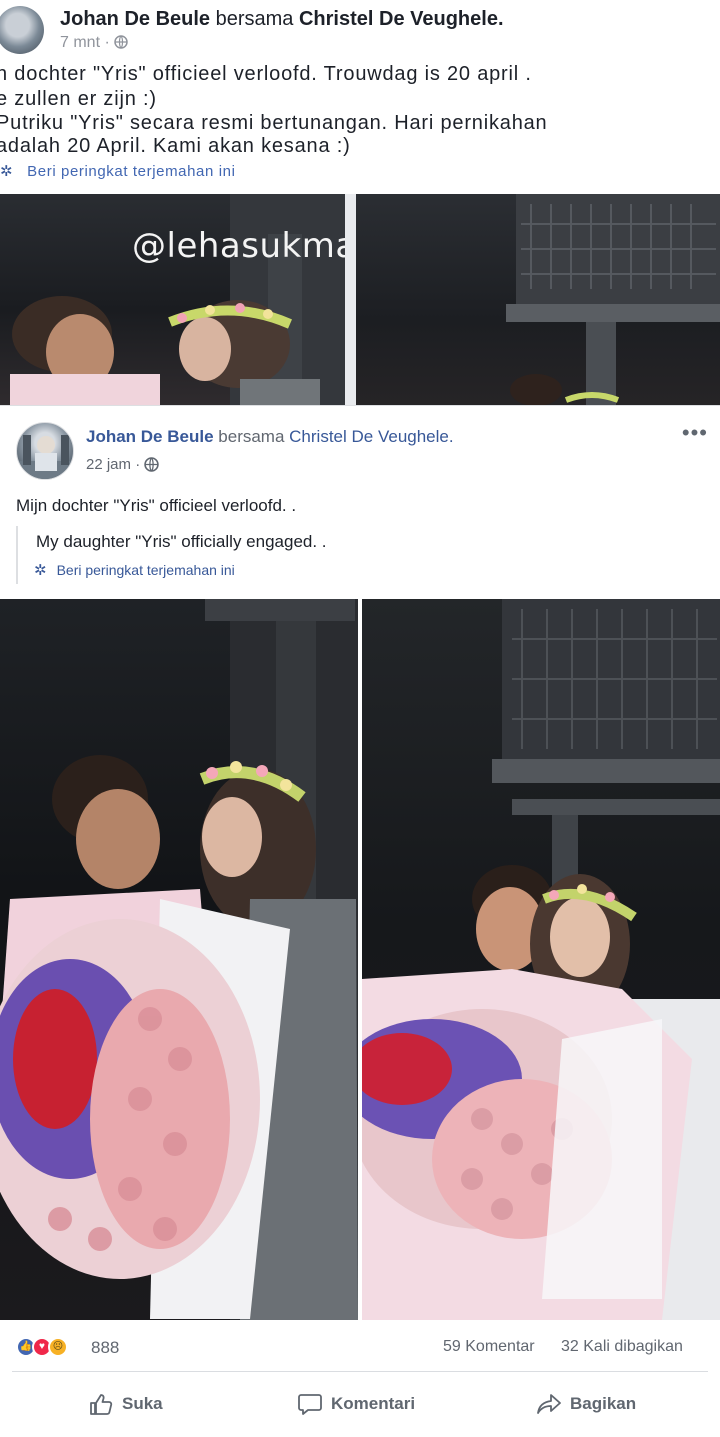 Image resolution: width=720 pixels, height=1437 pixels. I want to click on thumbs-up-icon, so click(101, 1404).